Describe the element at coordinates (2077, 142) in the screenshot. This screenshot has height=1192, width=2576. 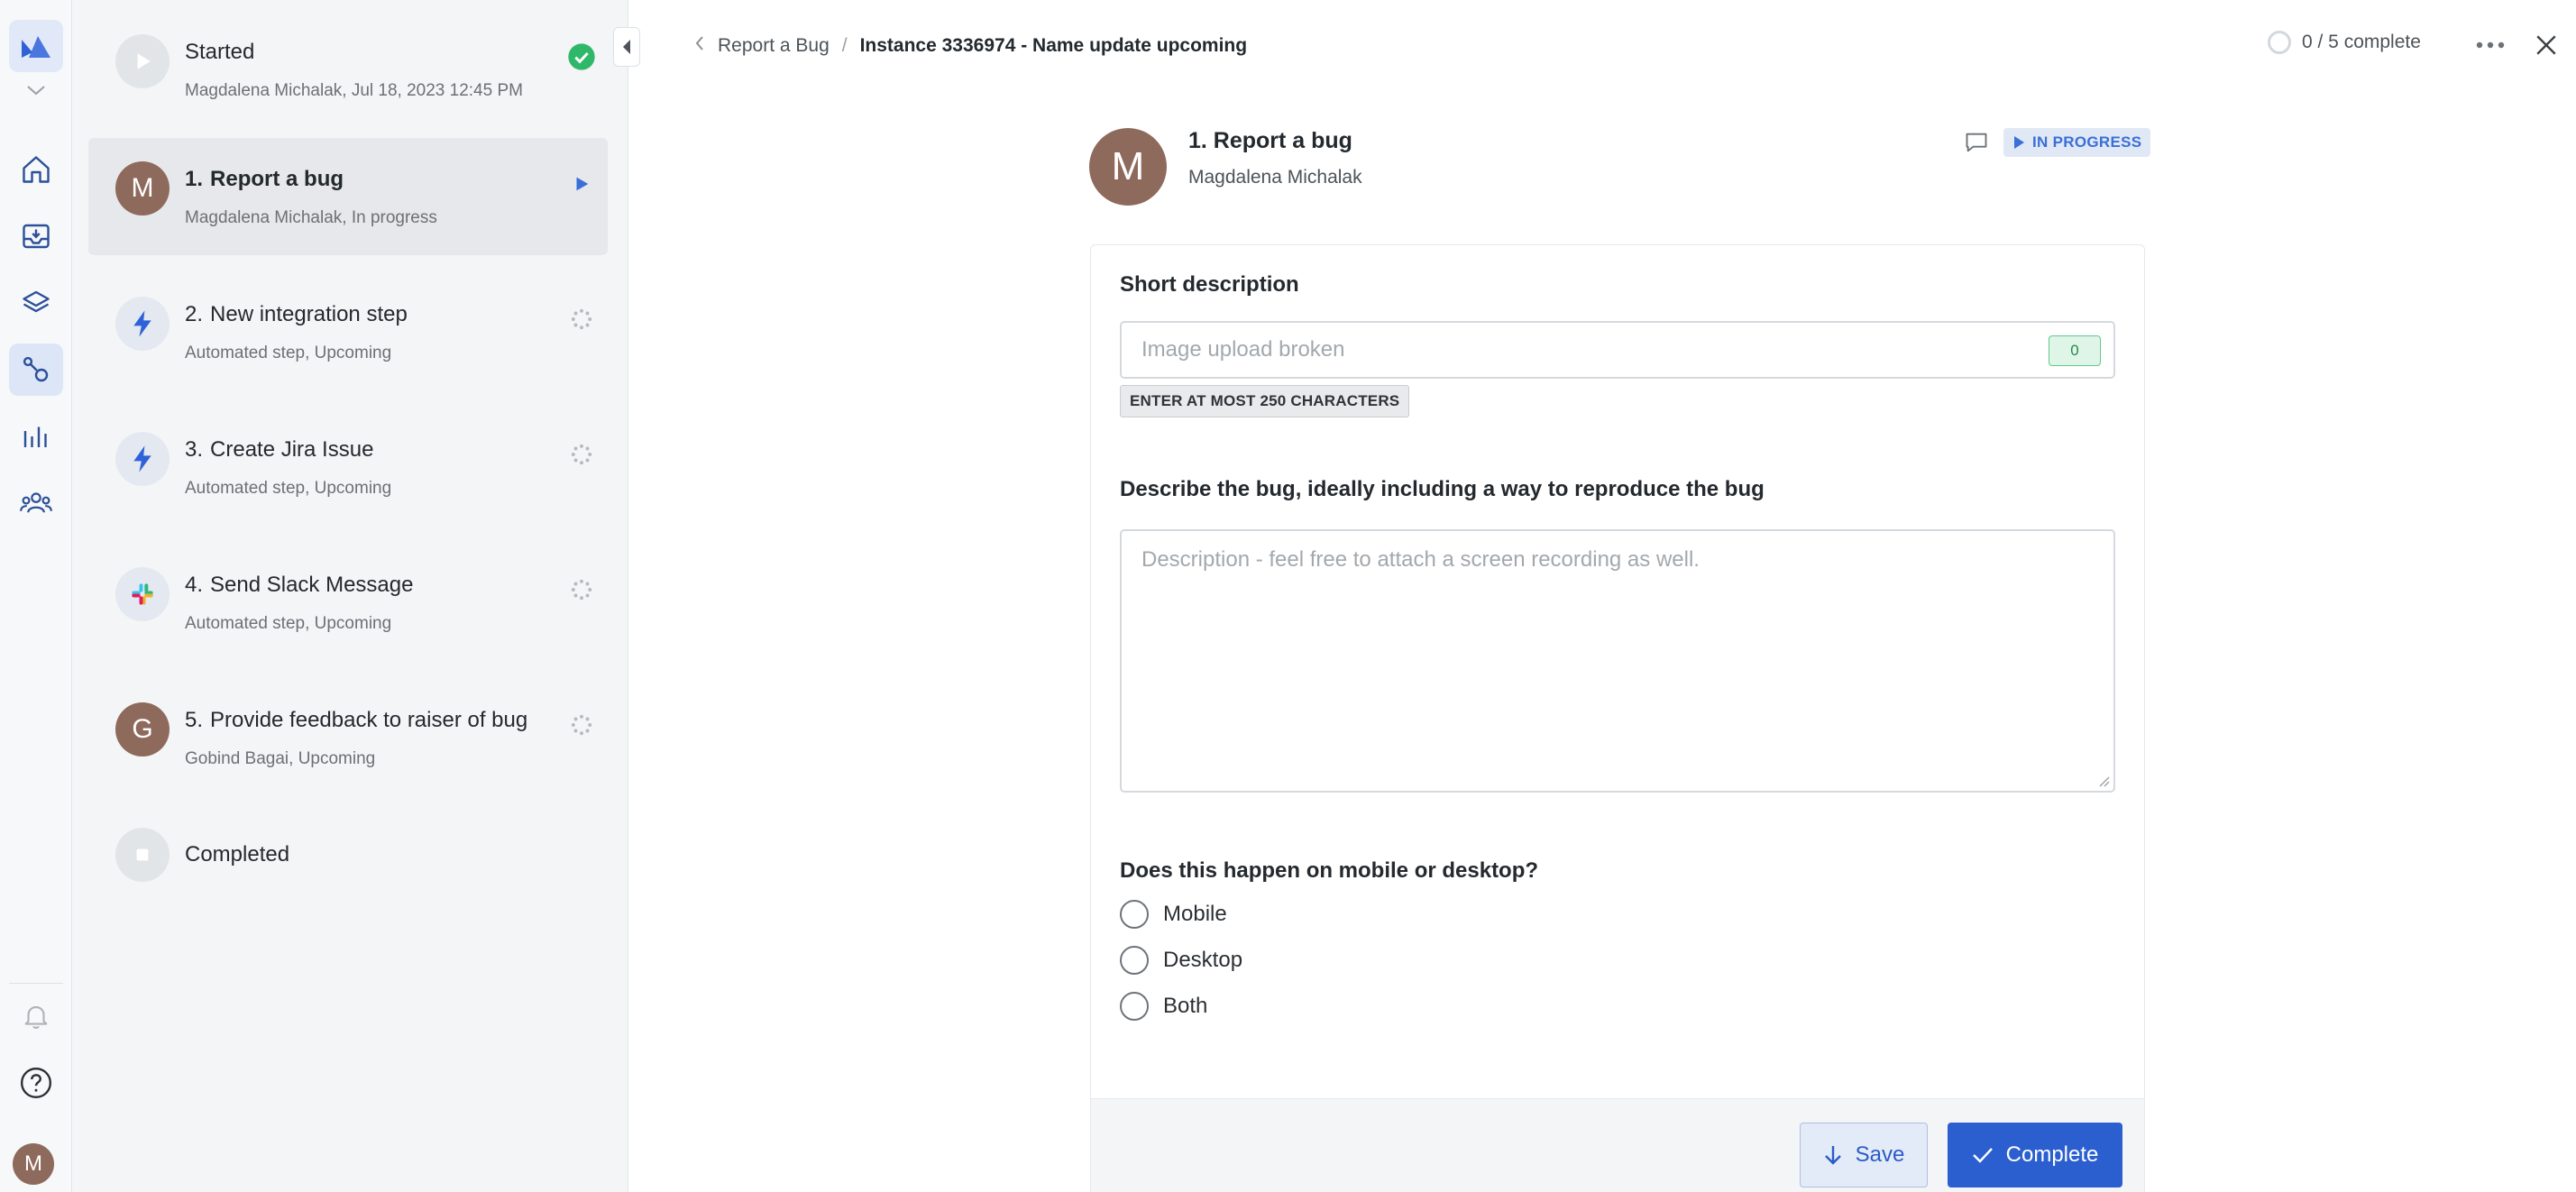
I see `status-badge: IN PROGRESS` at that location.